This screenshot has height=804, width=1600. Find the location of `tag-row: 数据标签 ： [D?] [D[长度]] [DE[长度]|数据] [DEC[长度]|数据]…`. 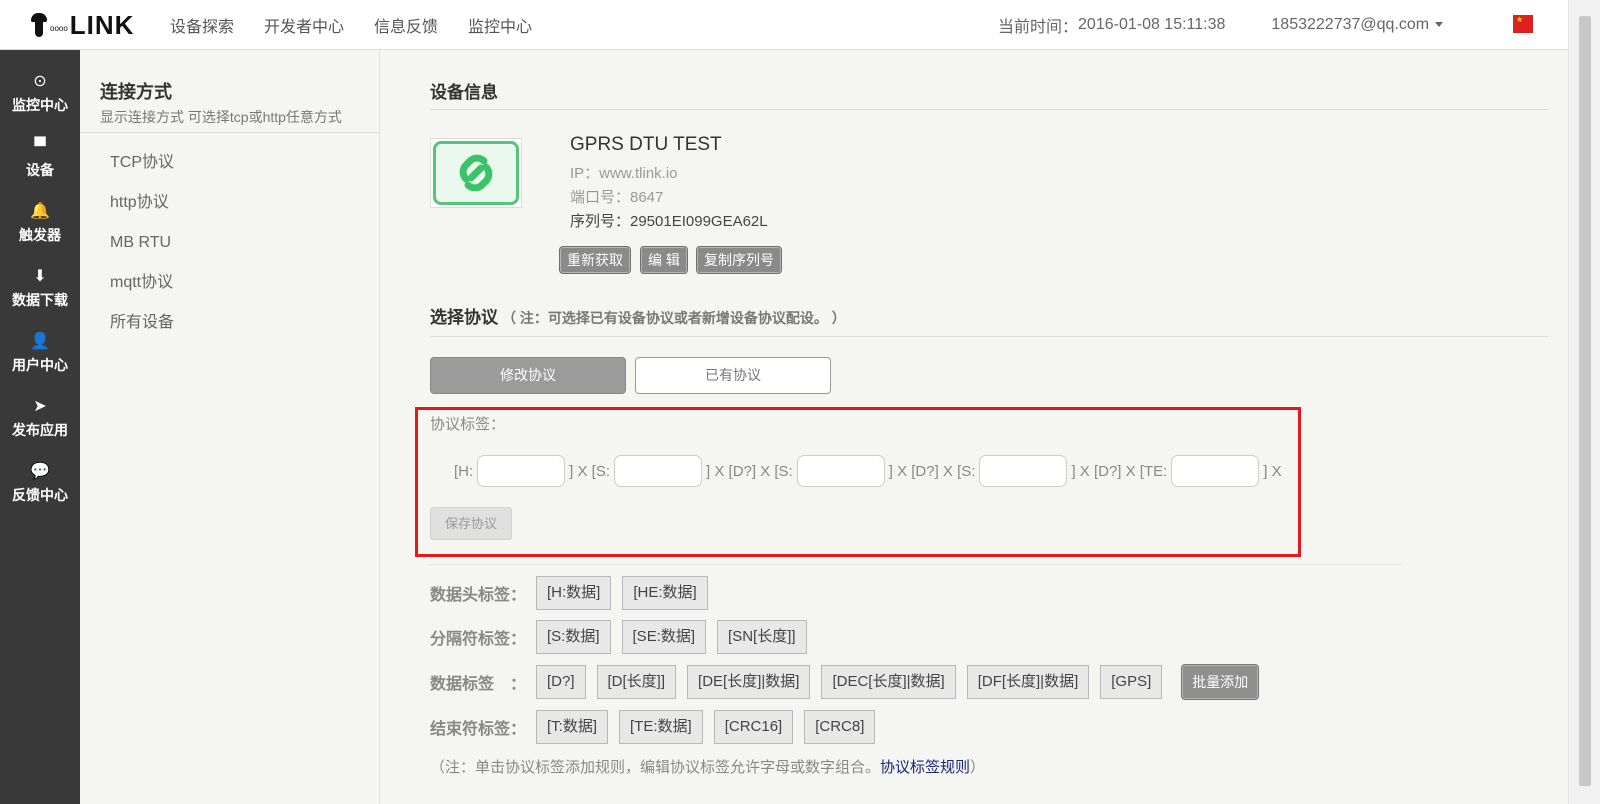

tag-row: 数据标签 ： [D?] [D[长度]] [DE[长度]|数据] [DEC[长度]|数据]… is located at coordinates (845, 682).